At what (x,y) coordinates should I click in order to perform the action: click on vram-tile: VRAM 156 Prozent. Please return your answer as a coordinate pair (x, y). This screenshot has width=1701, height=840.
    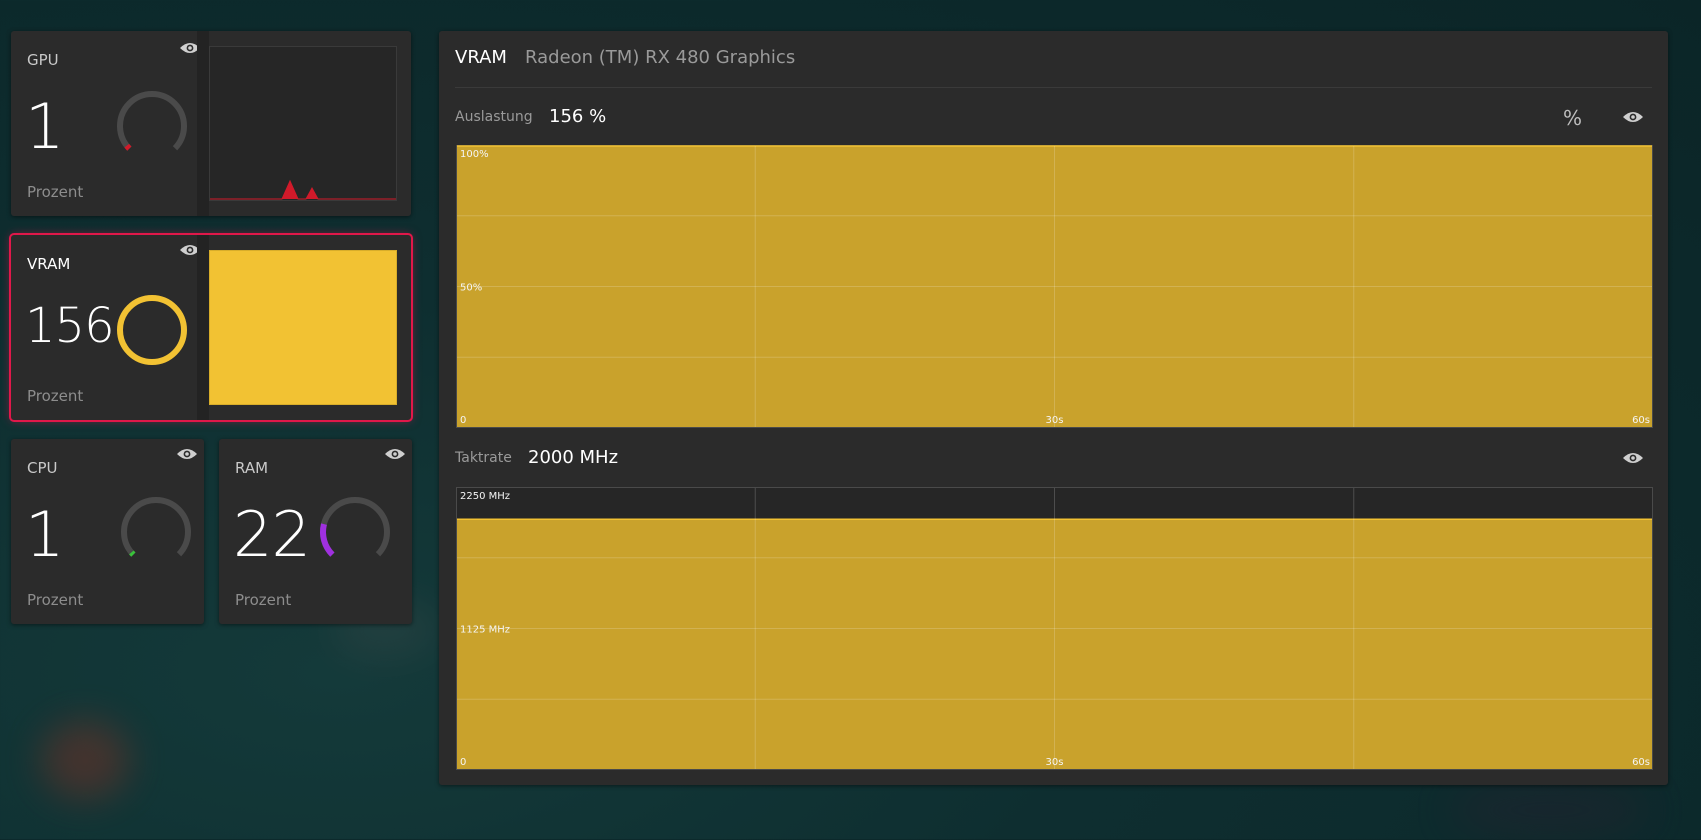
    Looking at the image, I should click on (211, 327).